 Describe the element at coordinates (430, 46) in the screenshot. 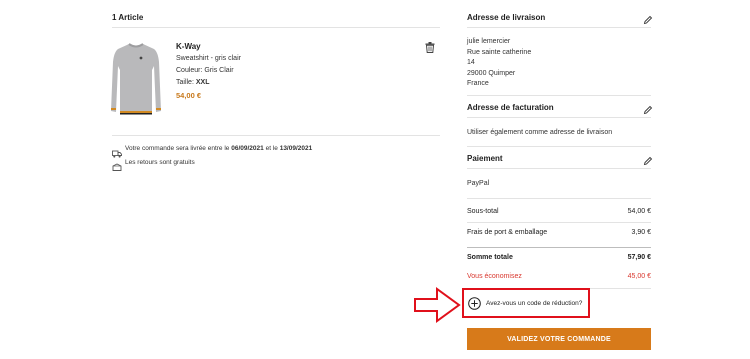

I see `trash-icon` at that location.